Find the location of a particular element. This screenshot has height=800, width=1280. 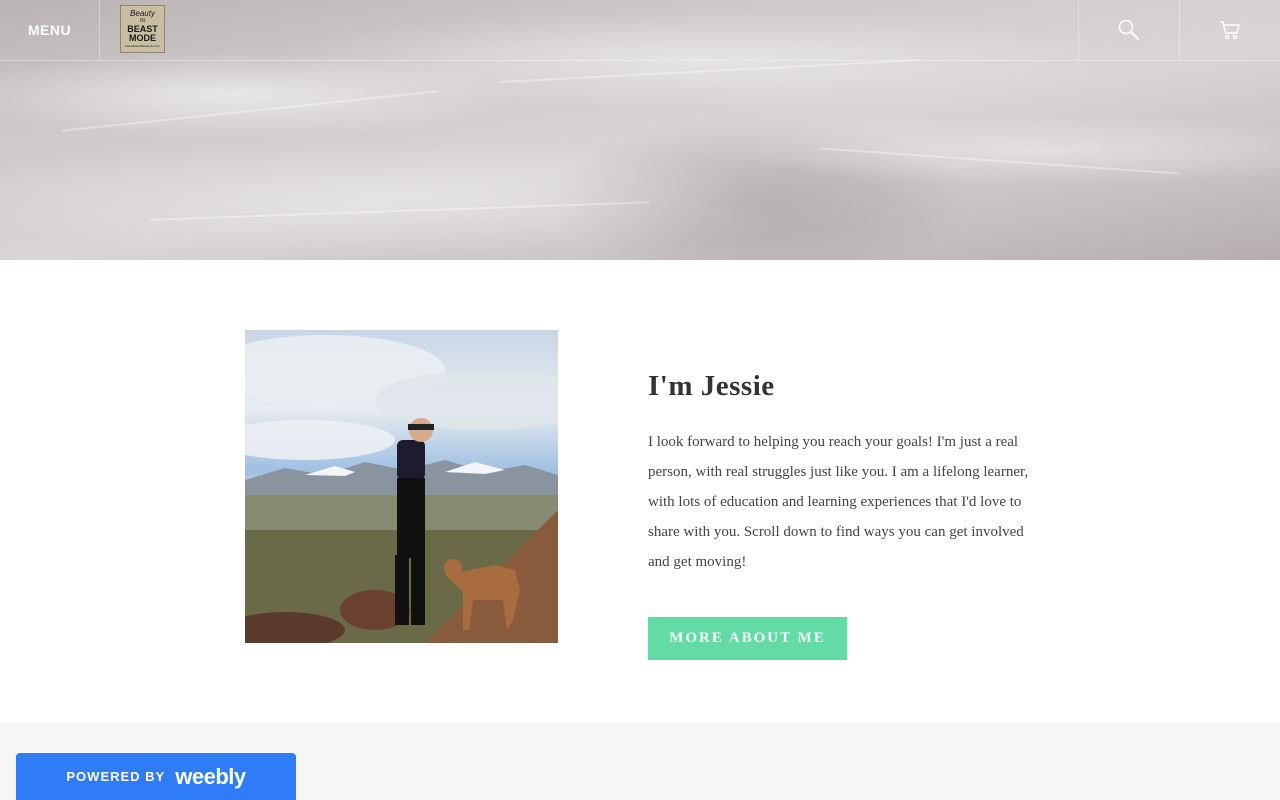

hiking-photo-illustration is located at coordinates (401, 489).